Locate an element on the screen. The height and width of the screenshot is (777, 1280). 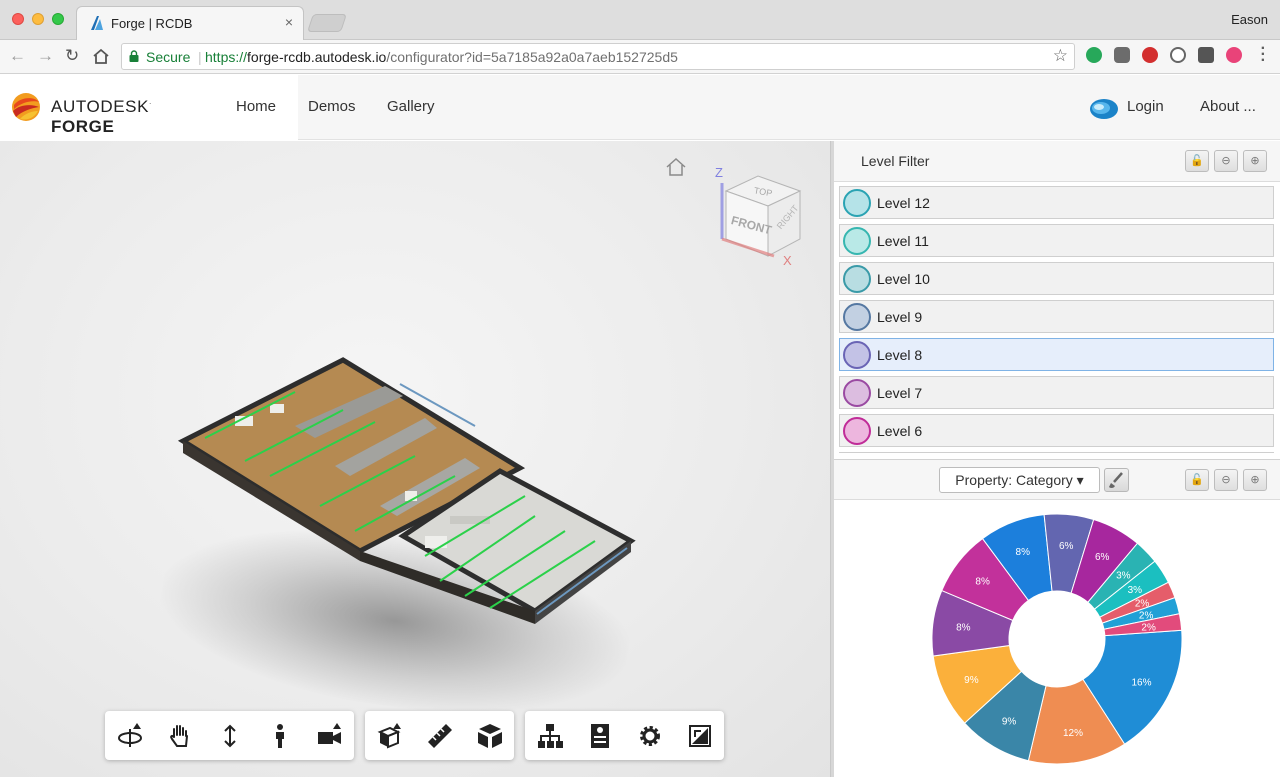
level-item: Level 6 is located at coordinates (1056, 430).